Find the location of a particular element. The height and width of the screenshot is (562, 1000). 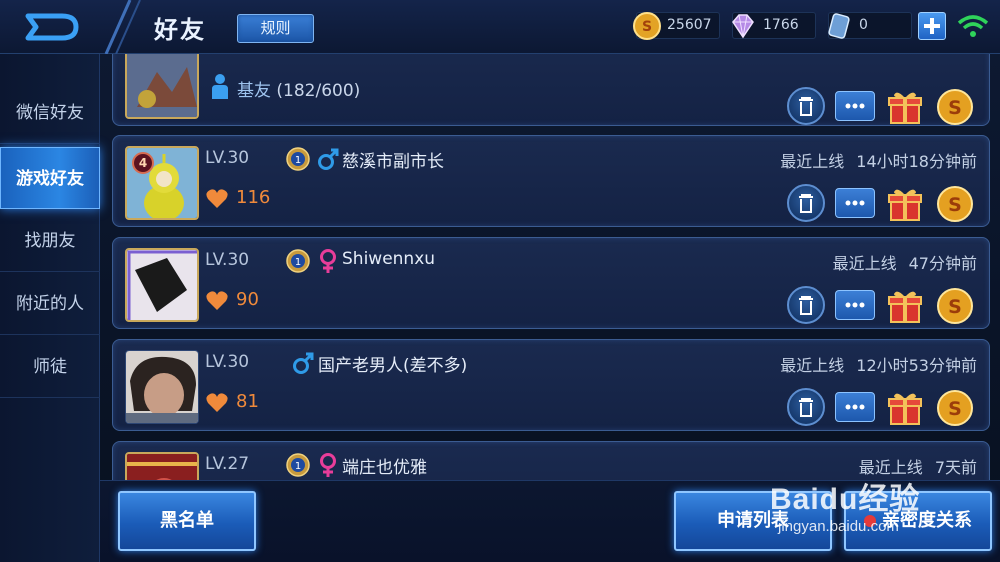

sidebar-item-mentorship: 师徒 is located at coordinates (50, 367).